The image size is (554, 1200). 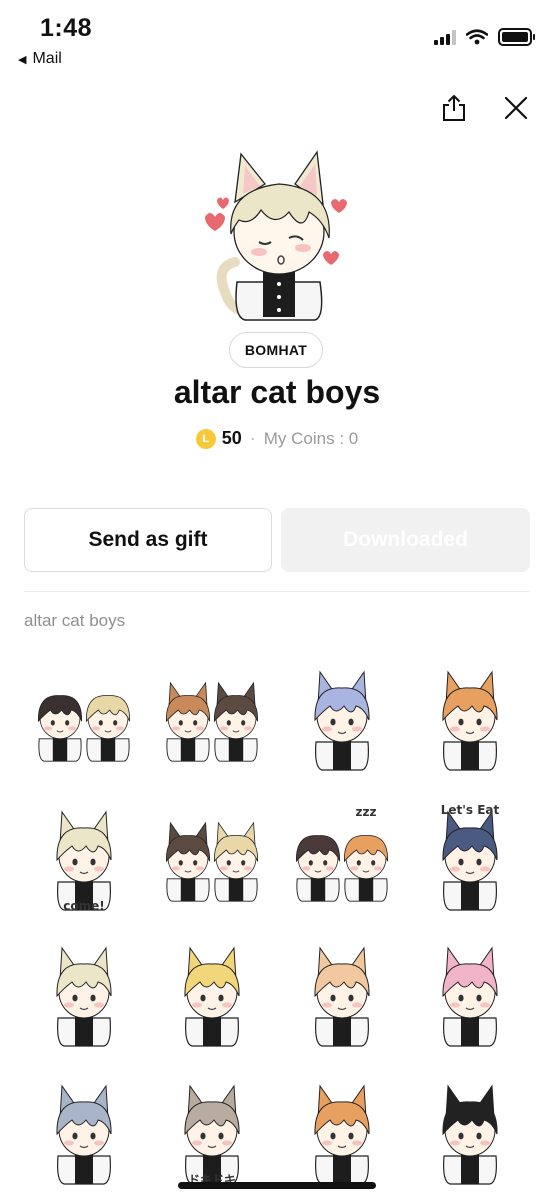 I want to click on share-icon, so click(x=454, y=108).